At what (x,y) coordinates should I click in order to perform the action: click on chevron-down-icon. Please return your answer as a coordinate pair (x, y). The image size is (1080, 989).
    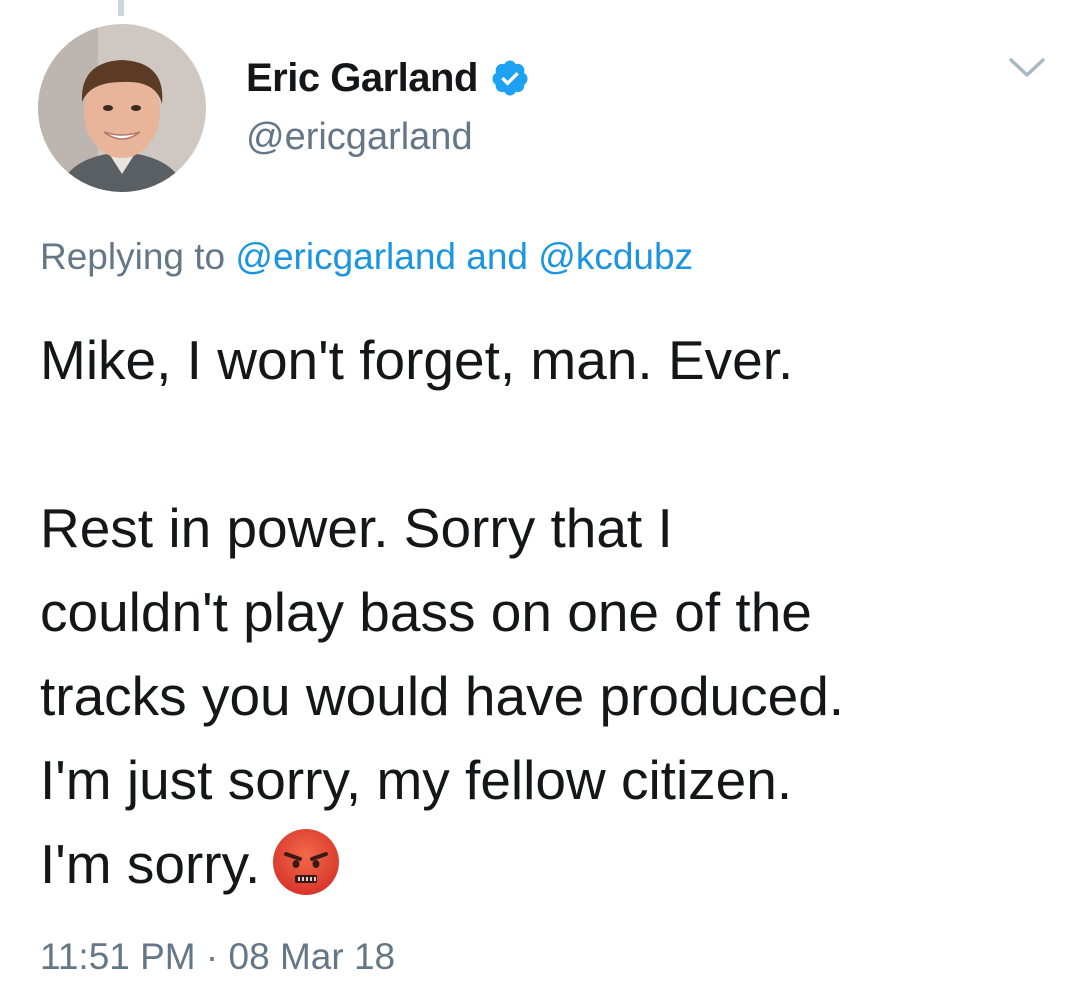
    Looking at the image, I should click on (1027, 68).